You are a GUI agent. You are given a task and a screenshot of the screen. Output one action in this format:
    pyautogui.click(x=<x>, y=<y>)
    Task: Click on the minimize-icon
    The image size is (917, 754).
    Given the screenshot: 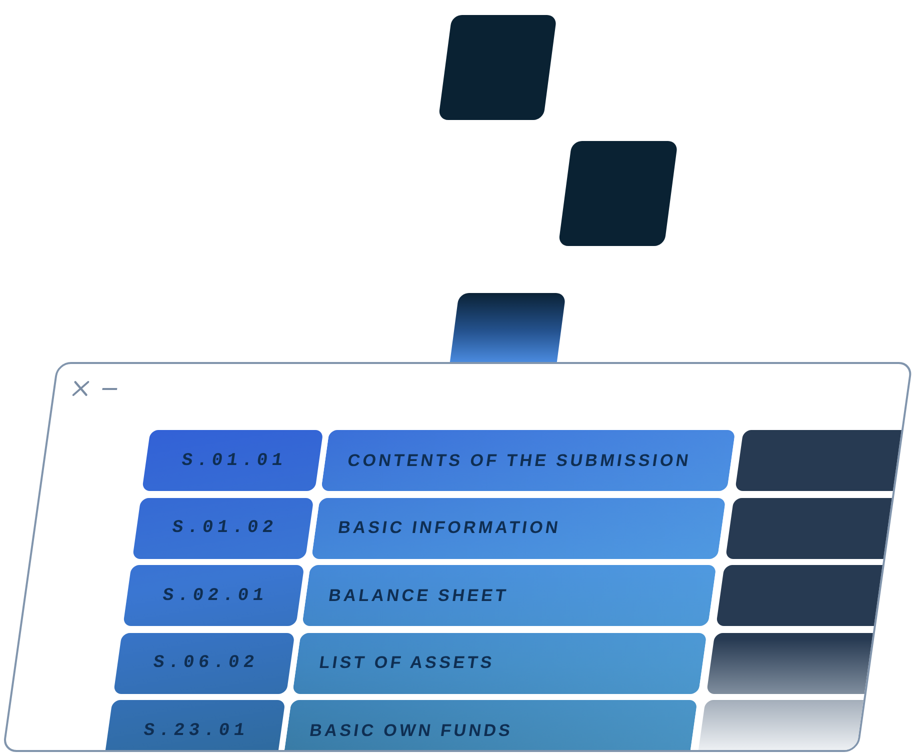 What is the action you would take?
    pyautogui.click(x=109, y=389)
    